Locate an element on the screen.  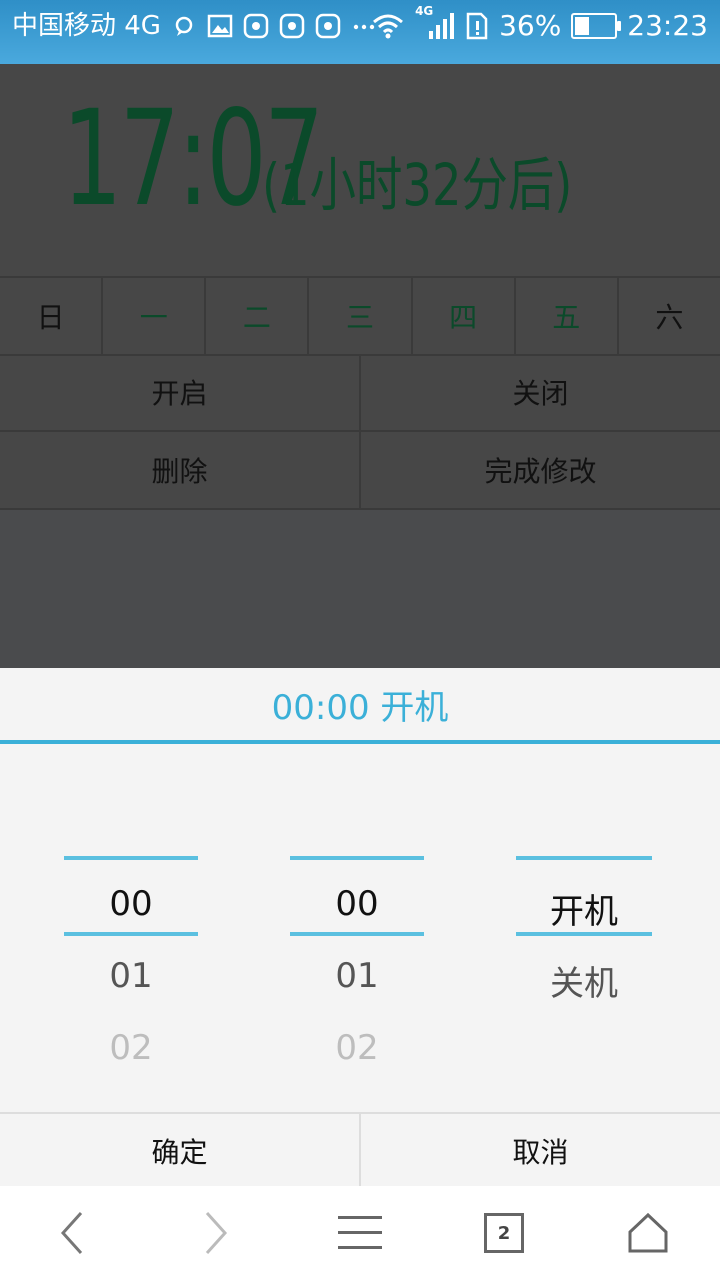
chevron-left-icon is located at coordinates (71, 1233).